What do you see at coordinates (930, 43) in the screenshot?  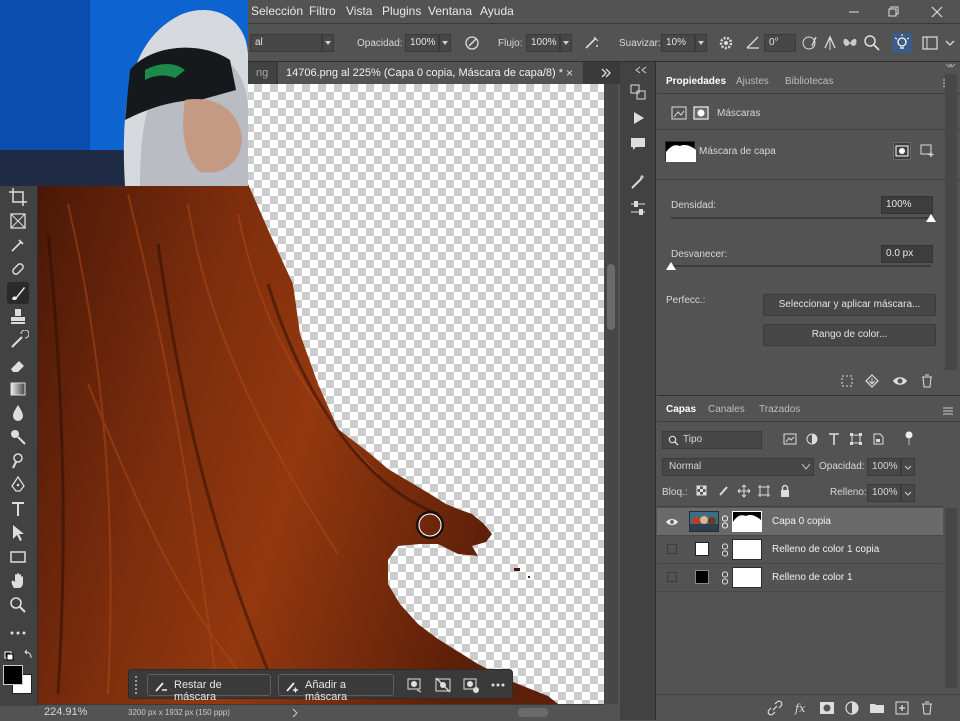 I see `workspace-icon` at bounding box center [930, 43].